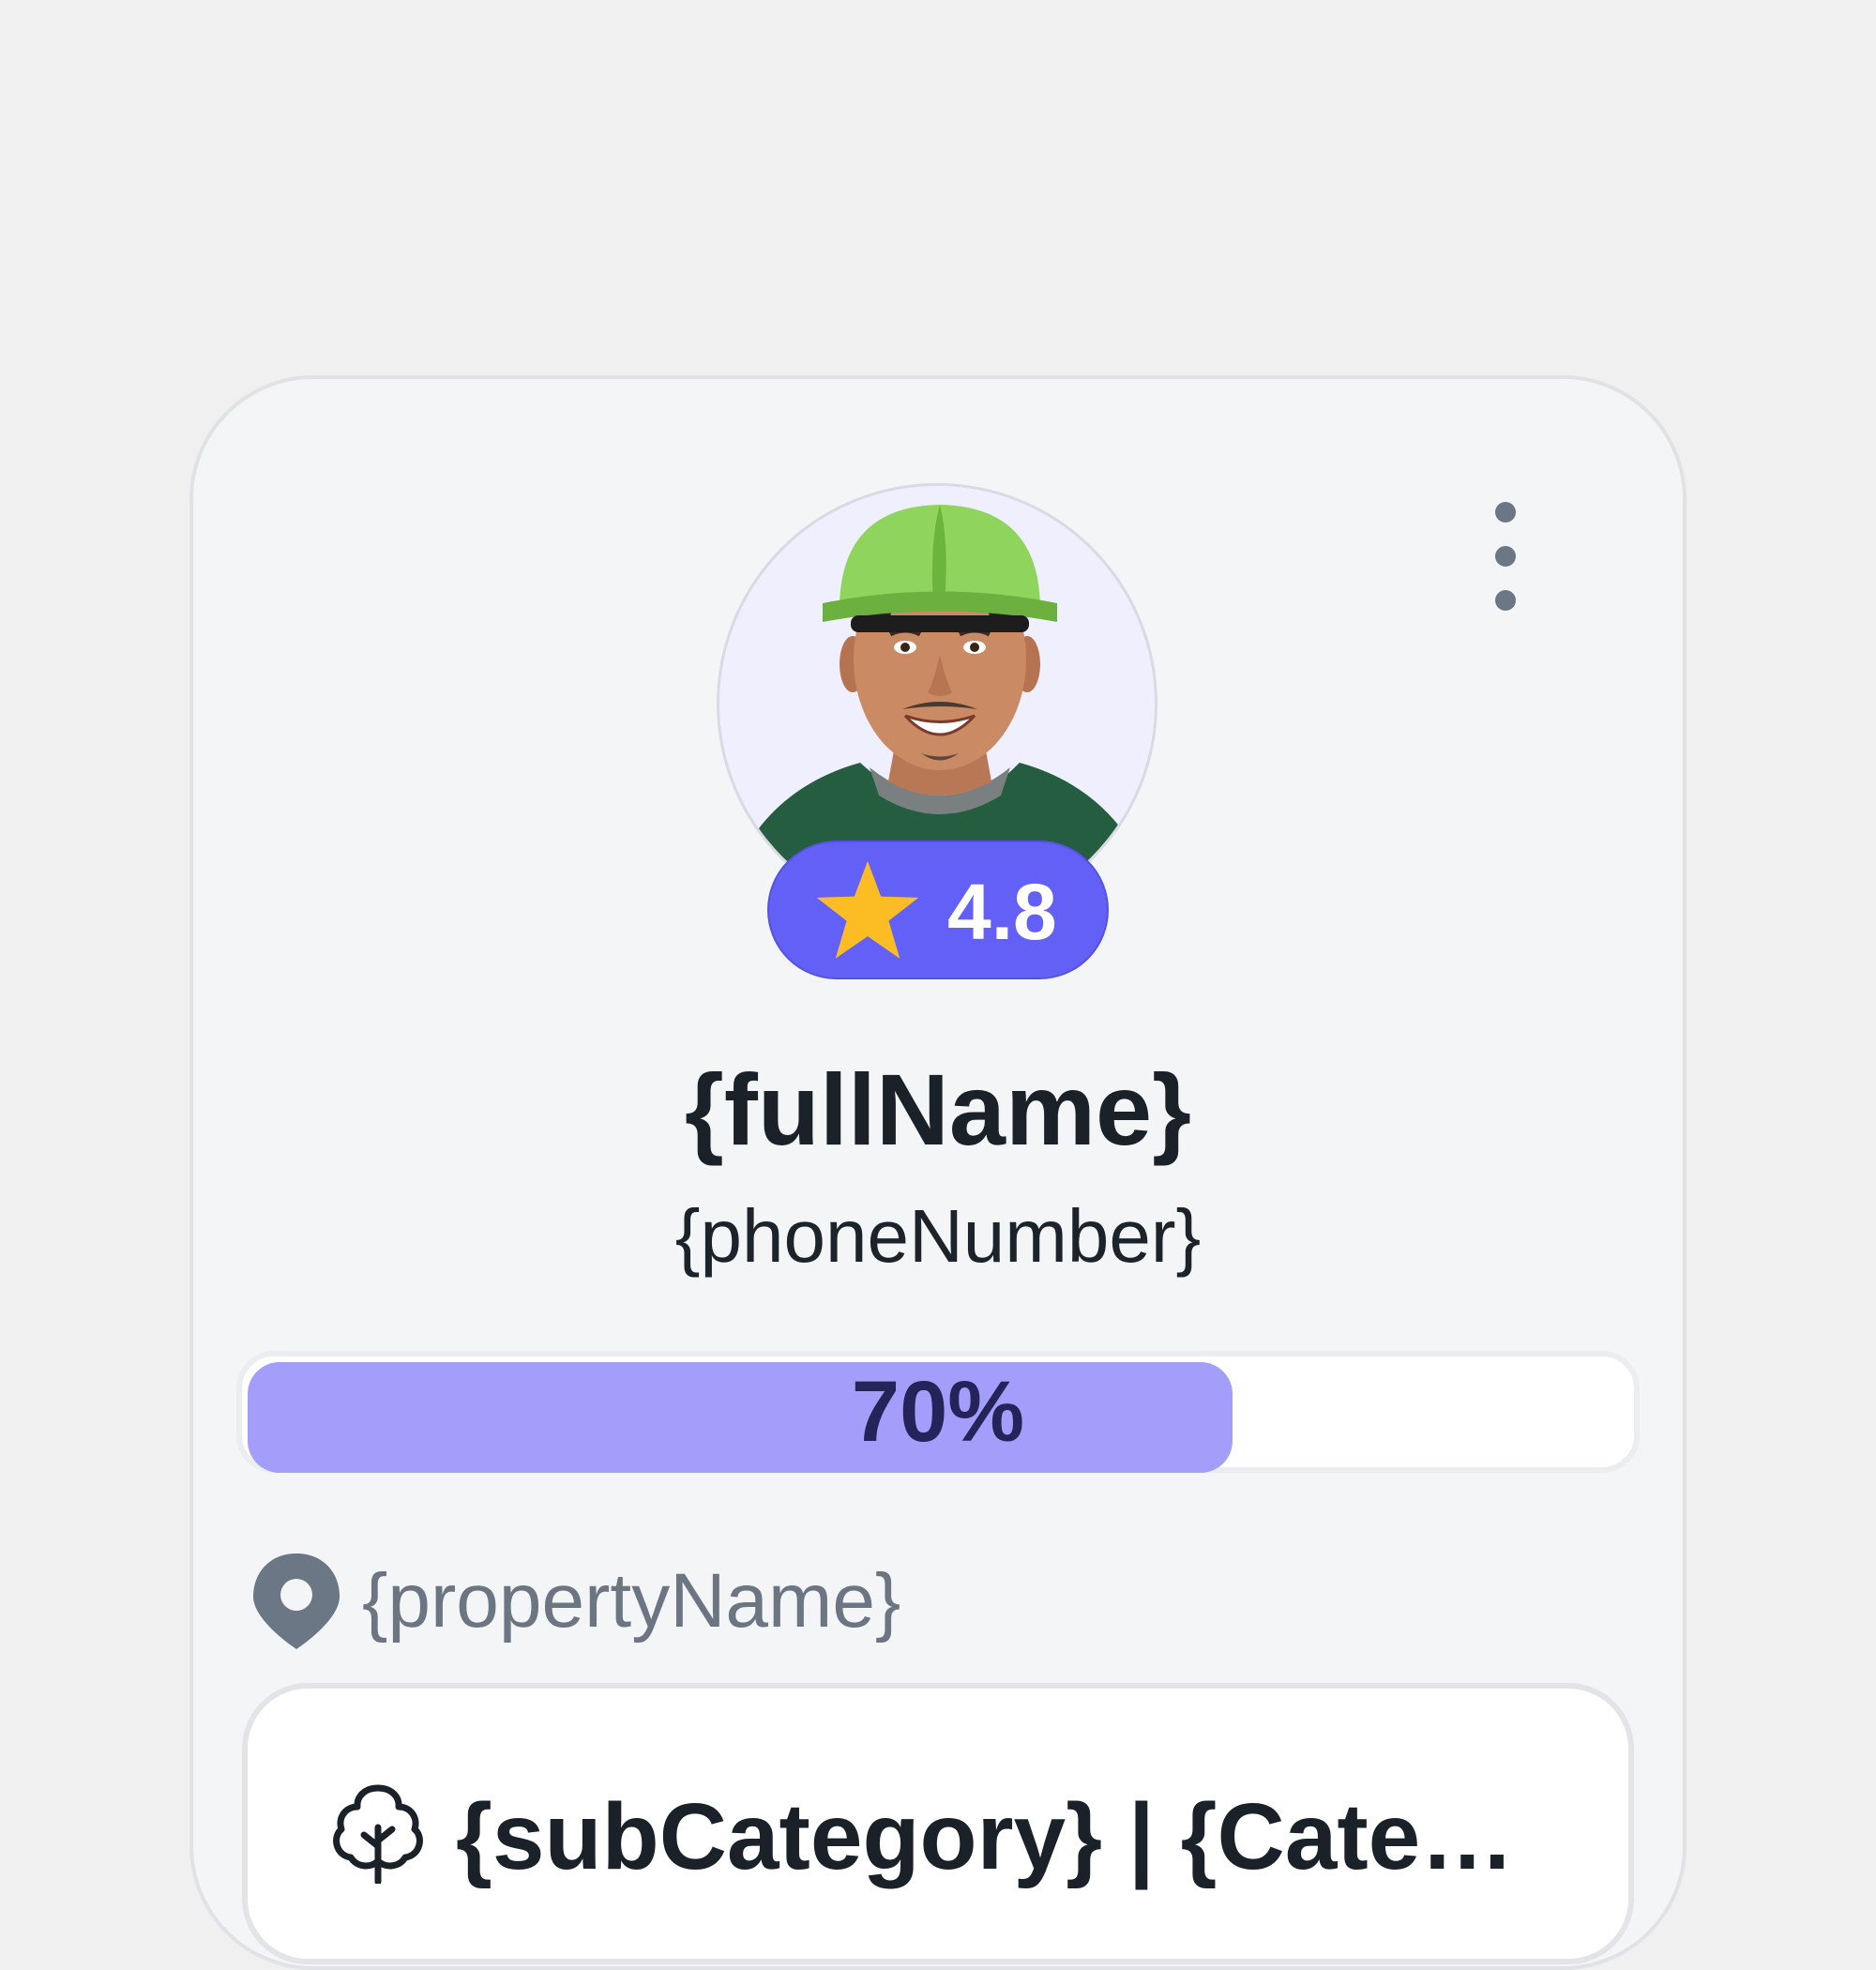  What do you see at coordinates (938, 1236) in the screenshot?
I see `phone-number: {phoneNumber}` at bounding box center [938, 1236].